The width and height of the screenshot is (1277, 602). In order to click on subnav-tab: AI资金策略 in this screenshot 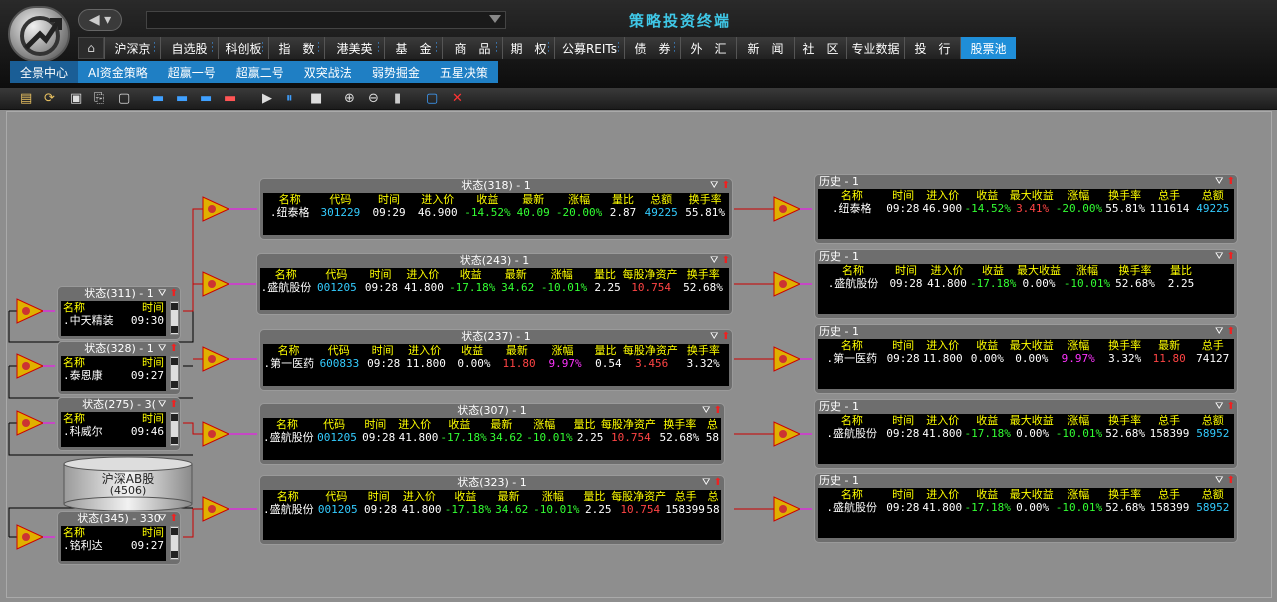, I will do `click(118, 72)`.